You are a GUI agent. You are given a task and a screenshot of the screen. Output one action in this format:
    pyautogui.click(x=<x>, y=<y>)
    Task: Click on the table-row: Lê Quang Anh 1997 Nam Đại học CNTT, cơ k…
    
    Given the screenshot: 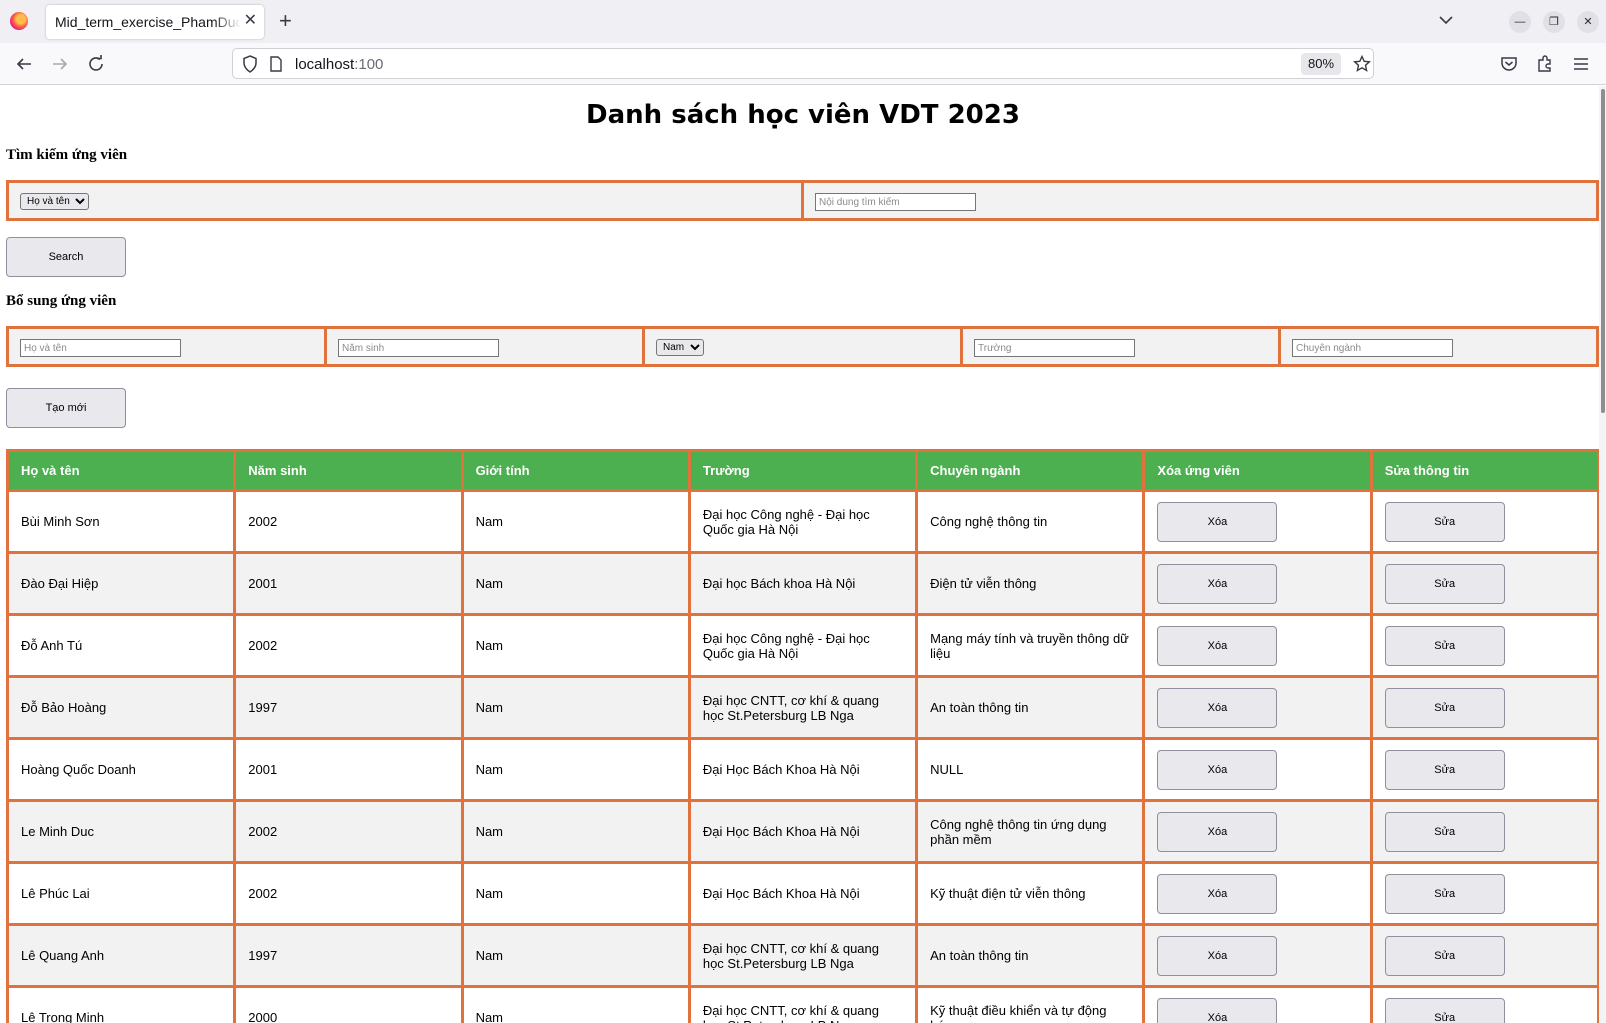 What is the action you would take?
    pyautogui.click(x=802, y=955)
    